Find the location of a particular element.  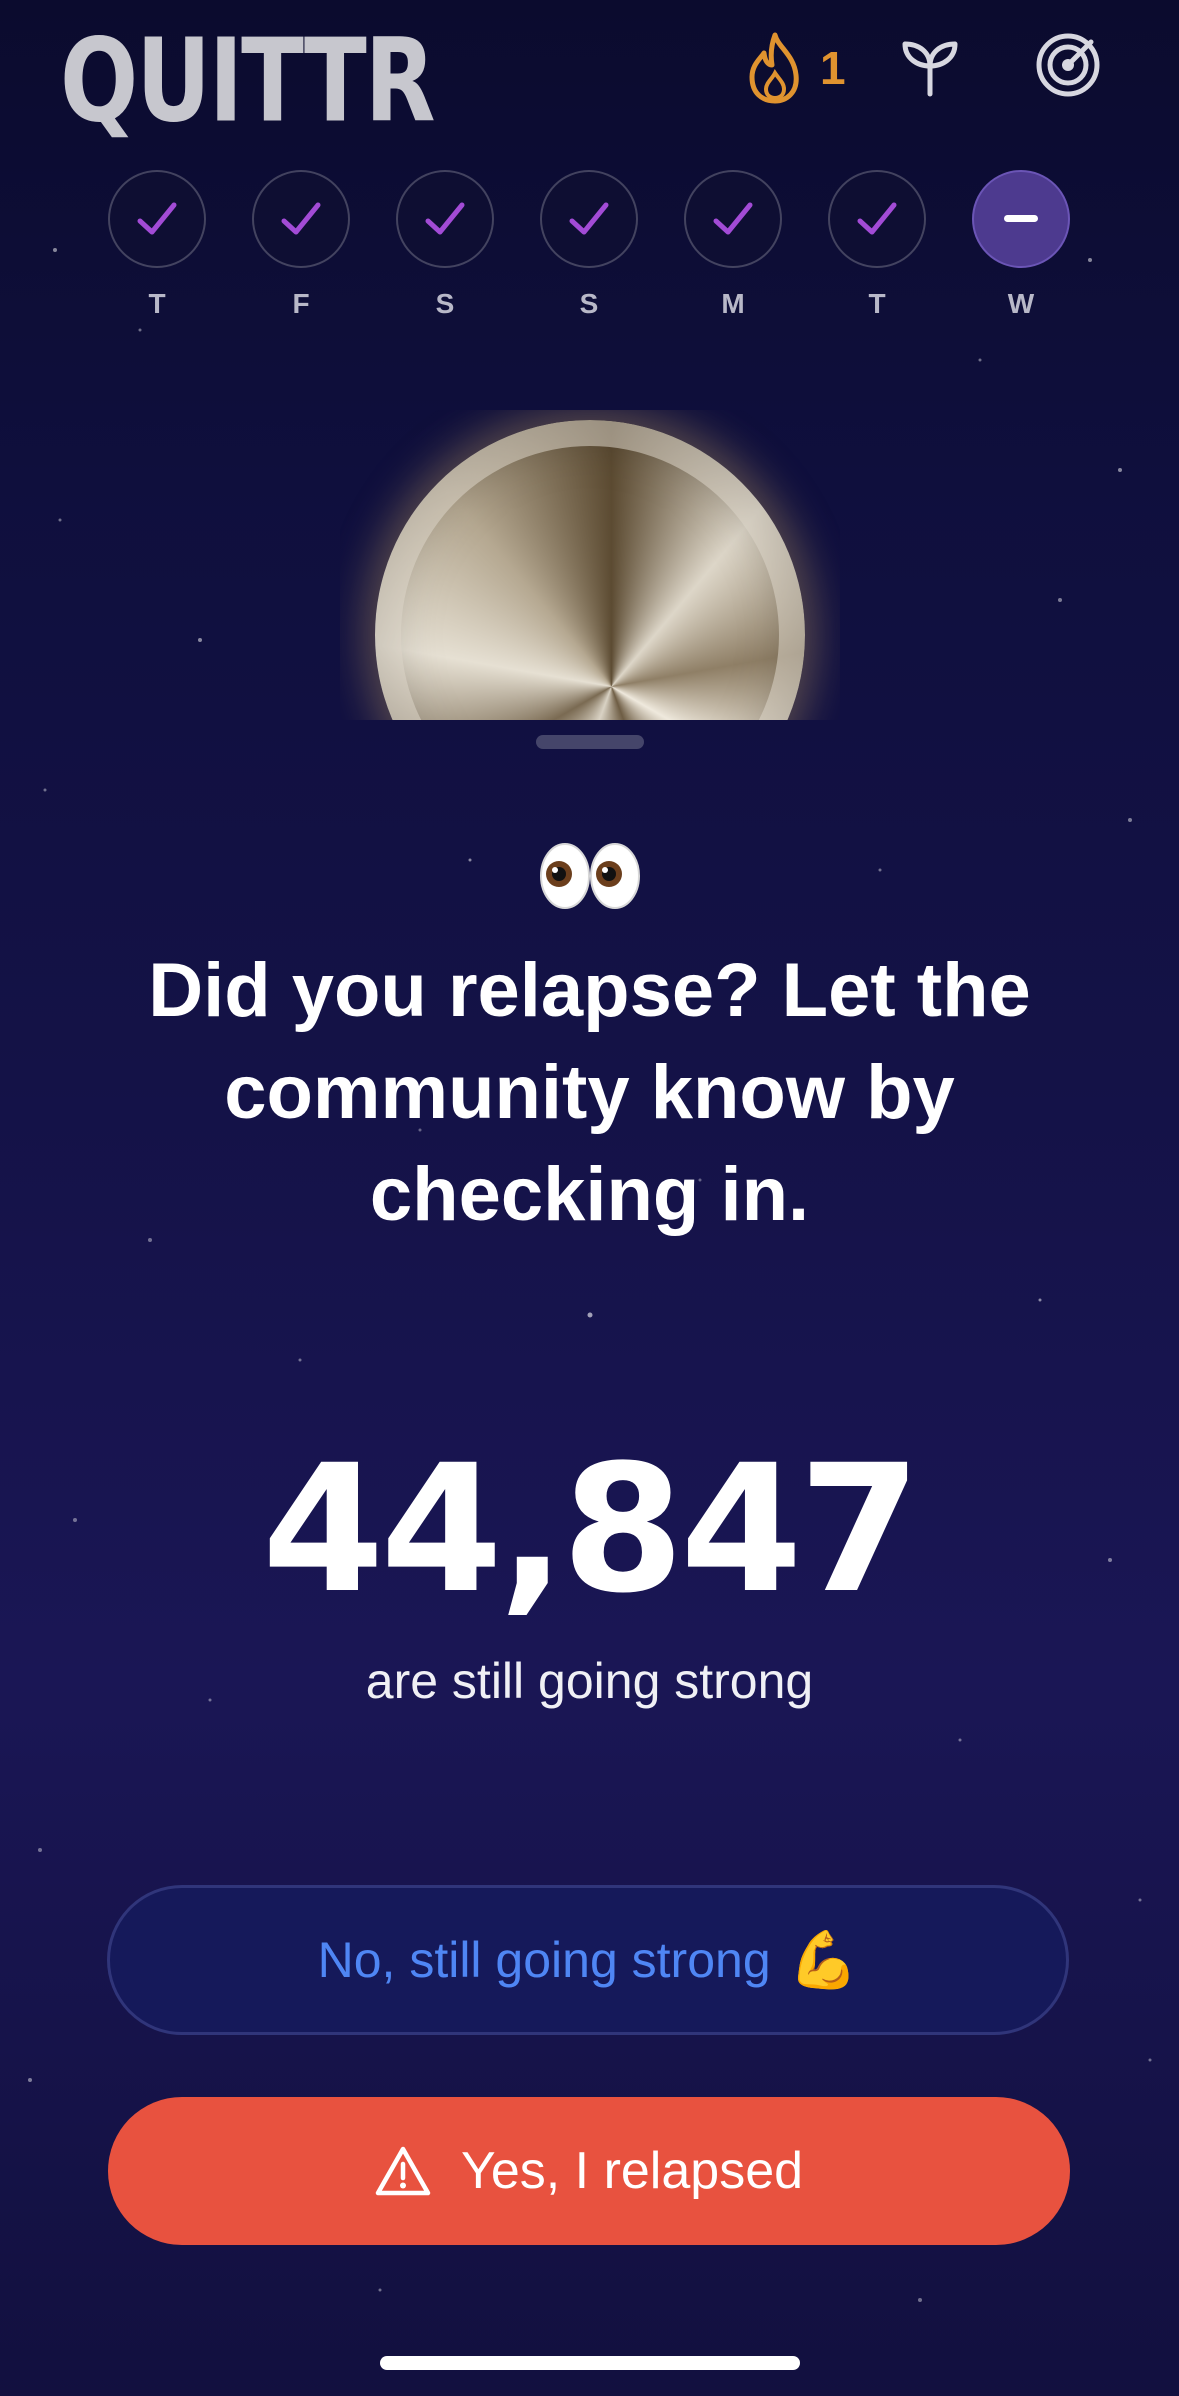

day-label: W is located at coordinates (1021, 303).